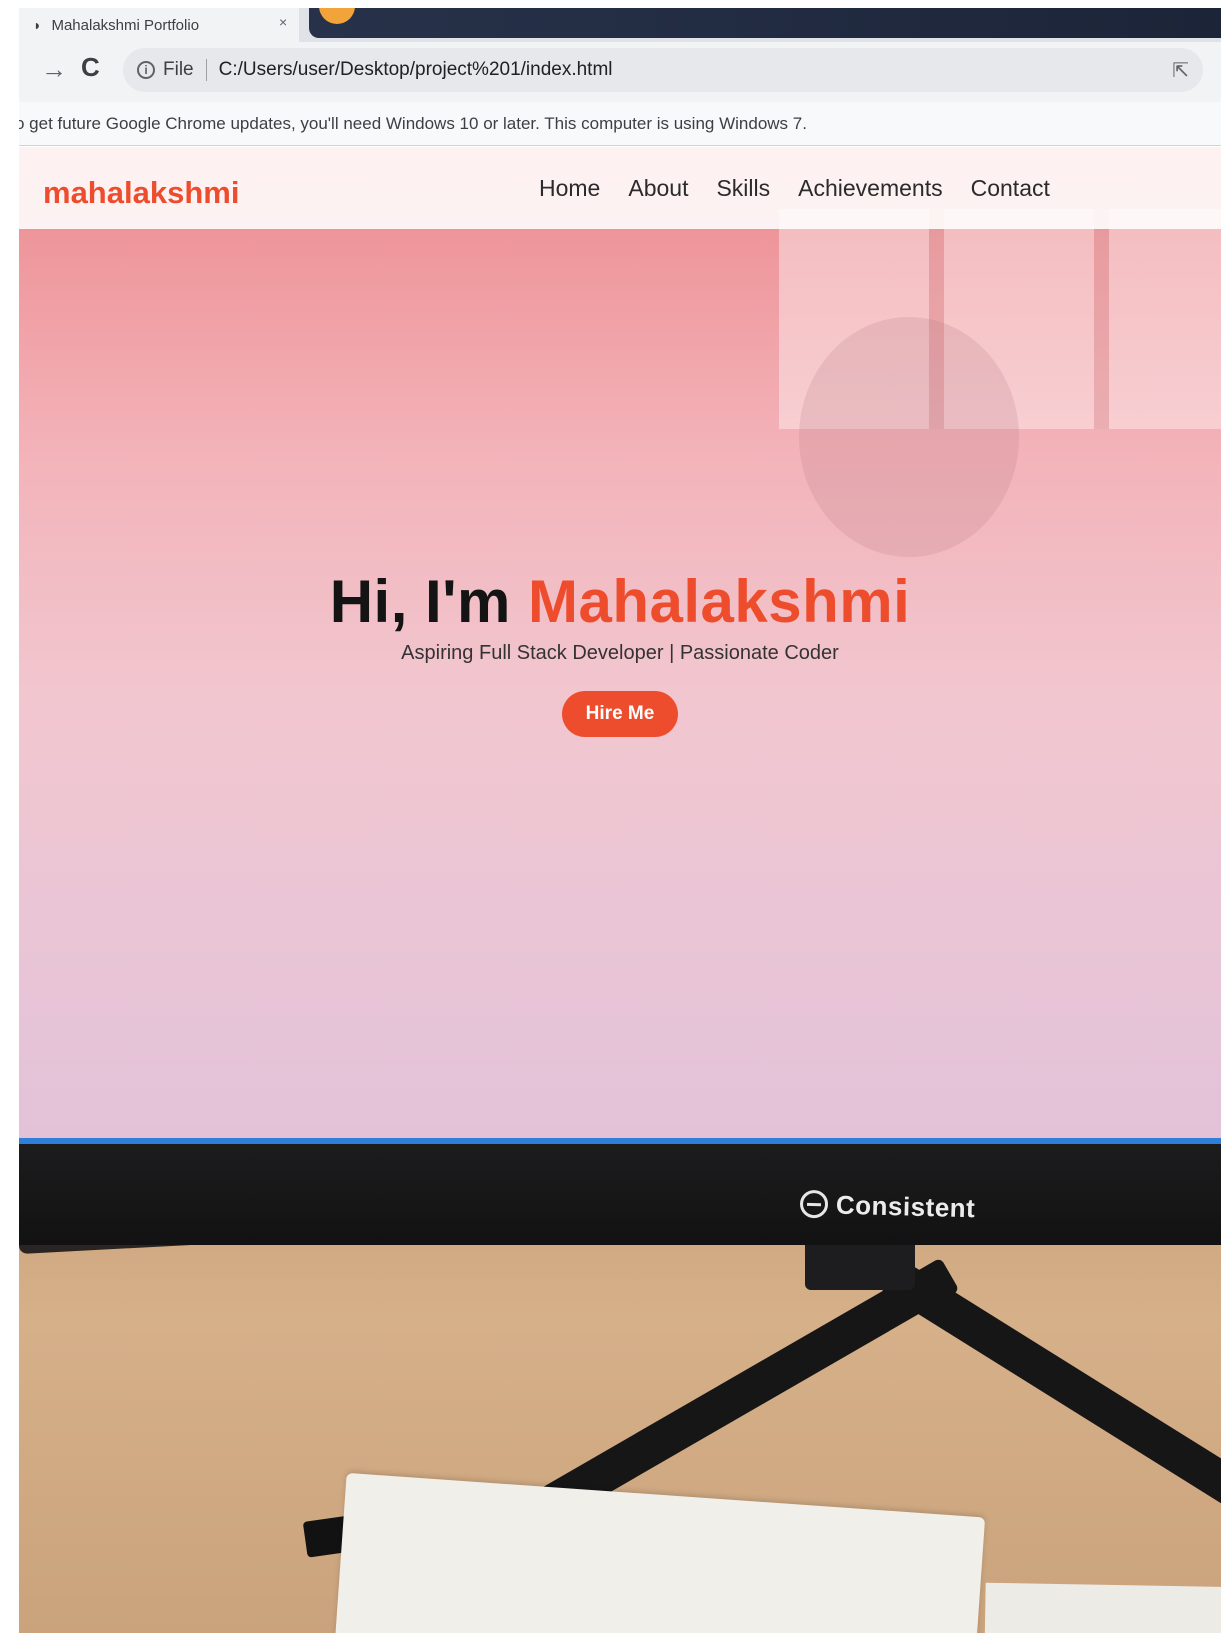 The height and width of the screenshot is (1633, 1221). What do you see at coordinates (569, 188) in the screenshot?
I see `nav-home: Home` at bounding box center [569, 188].